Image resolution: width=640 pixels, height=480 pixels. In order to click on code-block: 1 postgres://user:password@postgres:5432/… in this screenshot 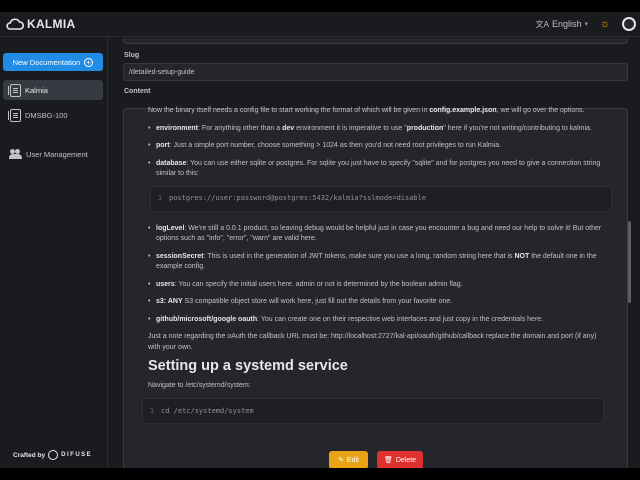, I will do `click(381, 198)`.